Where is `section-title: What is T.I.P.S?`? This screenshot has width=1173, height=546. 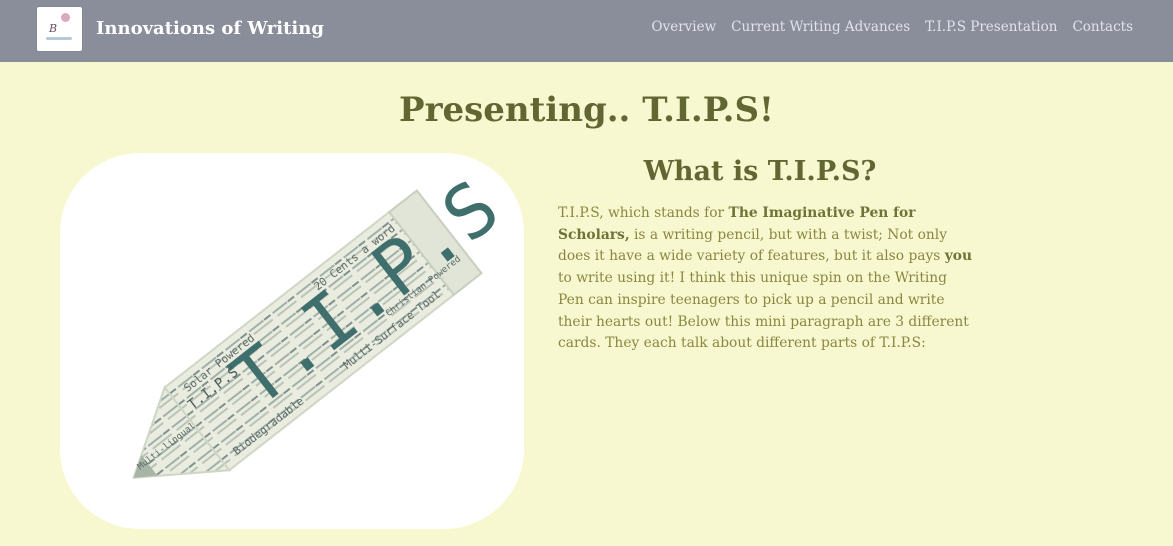 section-title: What is T.I.P.S? is located at coordinates (760, 171).